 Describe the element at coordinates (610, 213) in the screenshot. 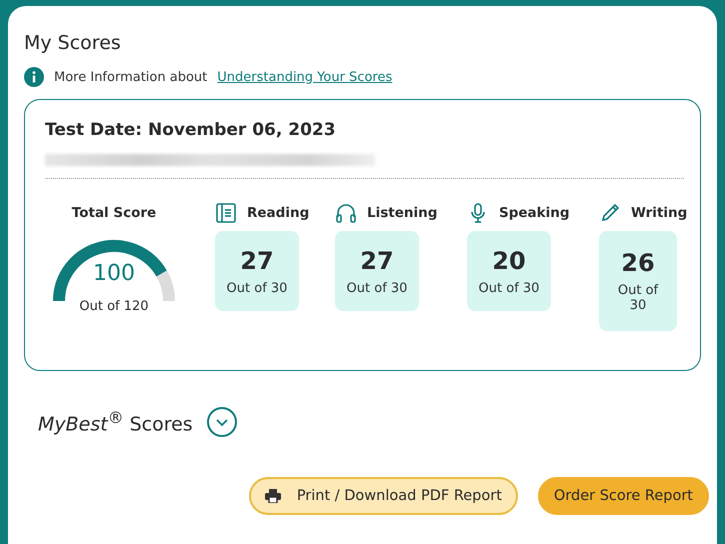

I see `pencil-icon` at that location.